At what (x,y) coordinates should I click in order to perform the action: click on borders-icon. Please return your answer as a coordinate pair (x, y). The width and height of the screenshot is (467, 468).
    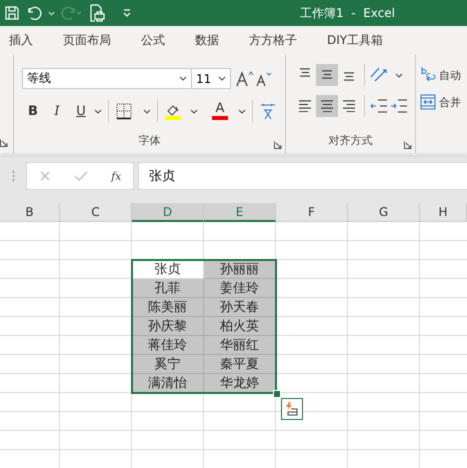
    Looking at the image, I should click on (124, 111).